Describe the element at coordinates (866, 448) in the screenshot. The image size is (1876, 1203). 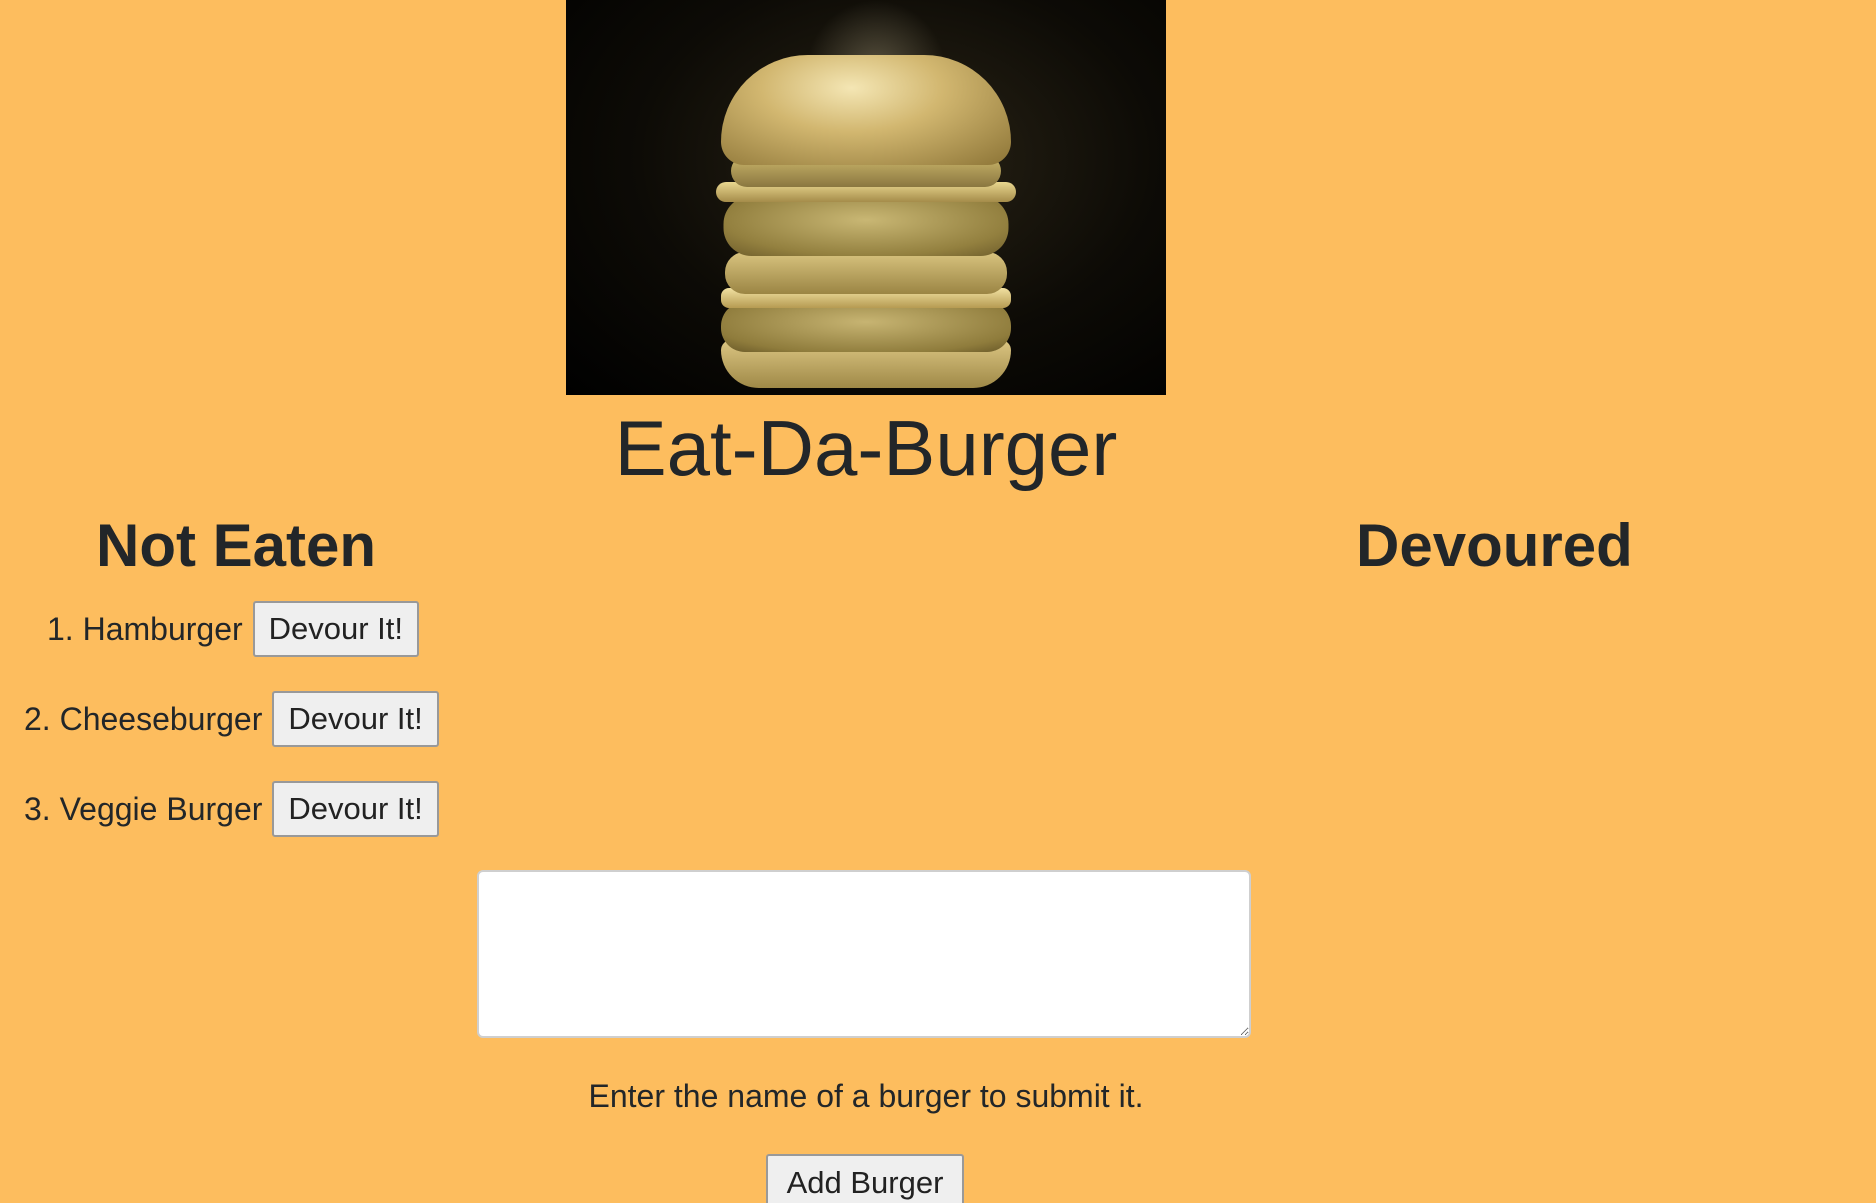
I see `page-title: Eat-Da-Burger` at that location.